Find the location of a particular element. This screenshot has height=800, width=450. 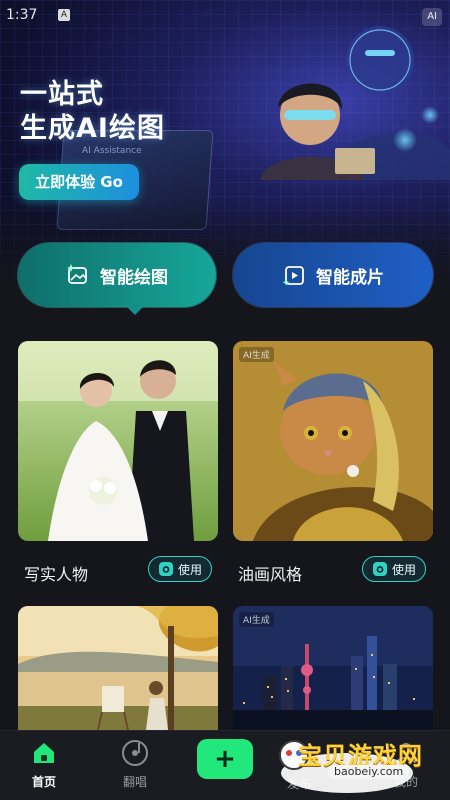

card-title-realistic: 写实人物 is located at coordinates (56, 574).